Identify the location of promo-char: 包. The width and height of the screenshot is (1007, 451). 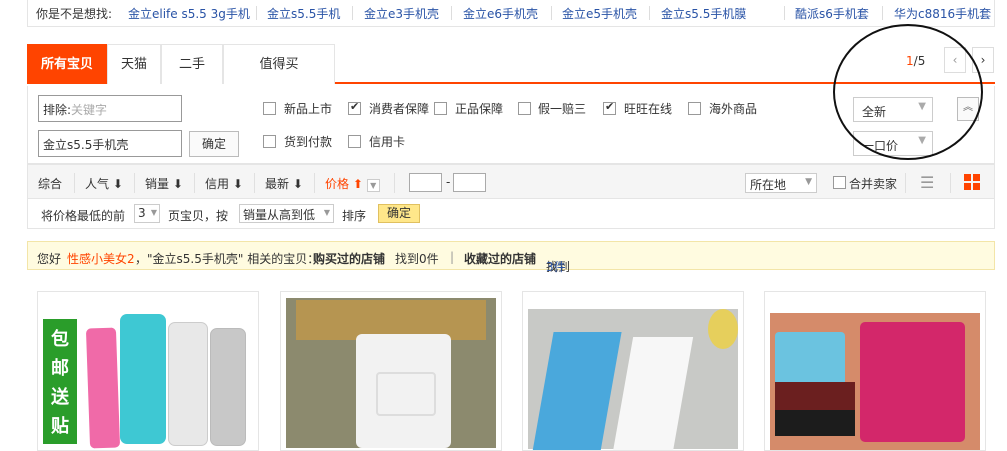
(60, 339).